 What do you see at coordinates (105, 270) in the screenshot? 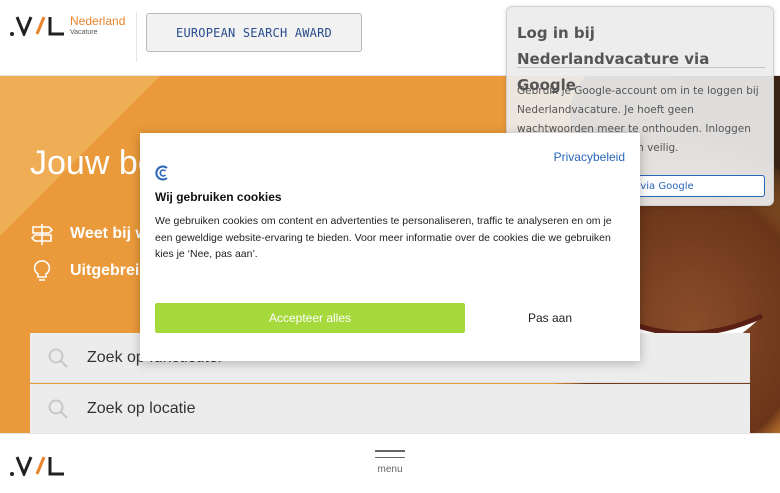
I see `hero-usp-2-text: Uitgebrei` at bounding box center [105, 270].